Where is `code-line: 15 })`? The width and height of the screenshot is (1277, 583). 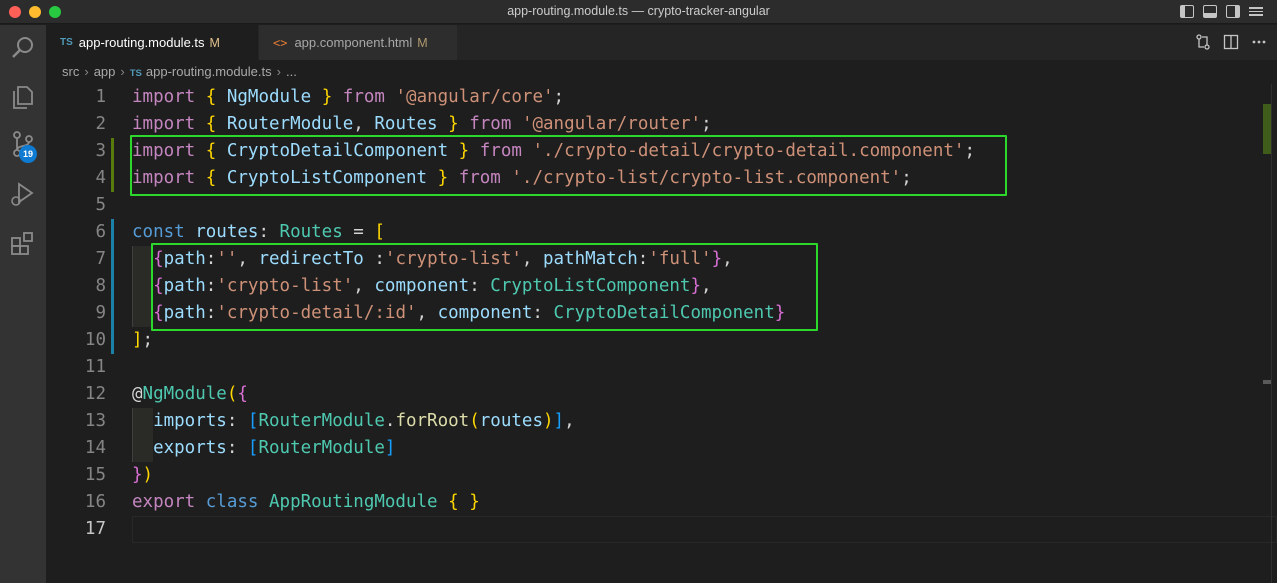 code-line: 15 }) is located at coordinates (119, 475).